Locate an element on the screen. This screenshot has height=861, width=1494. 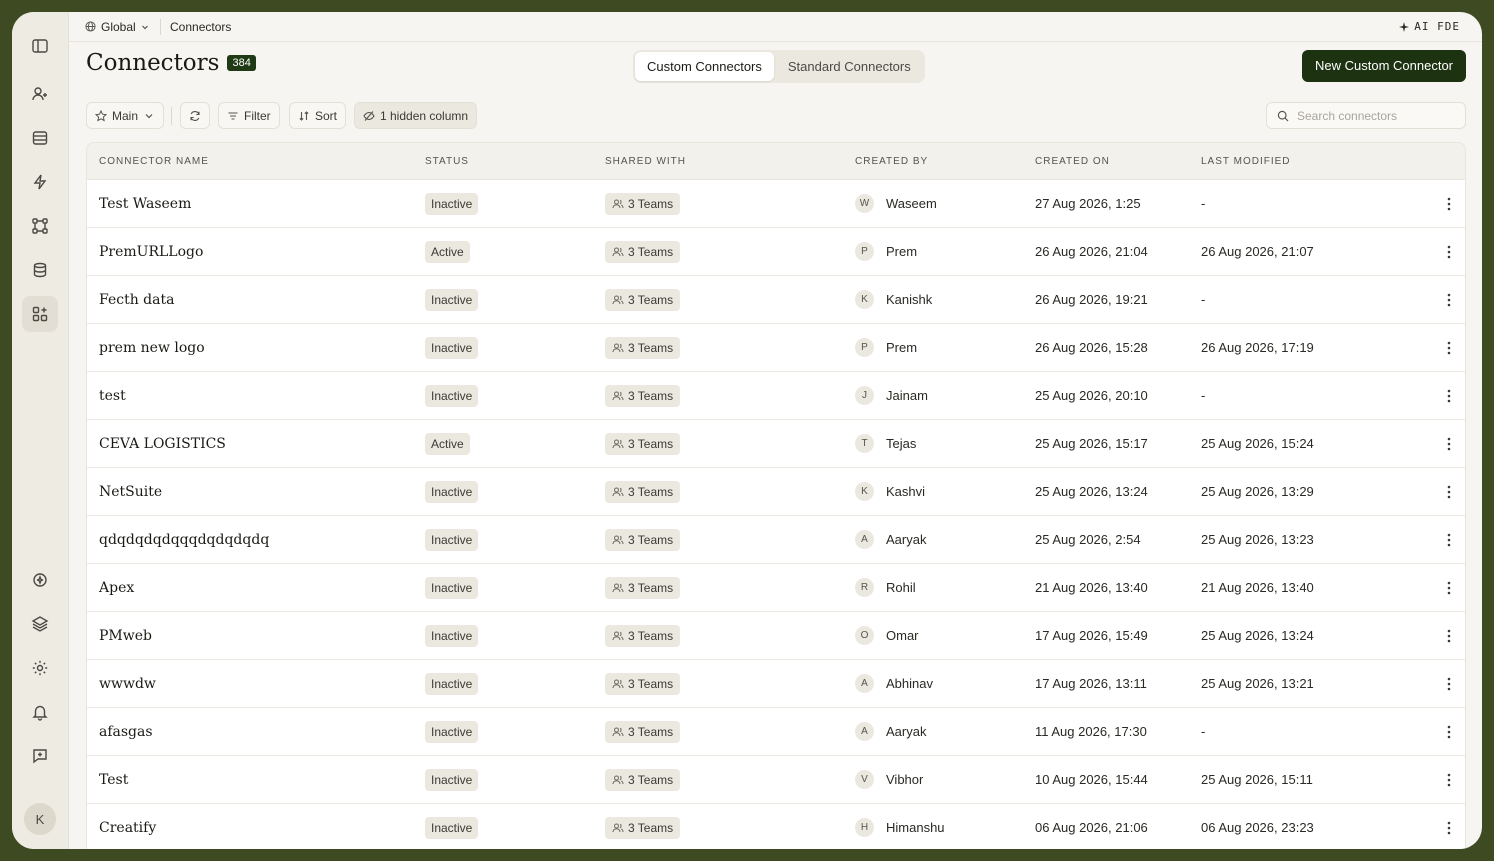
tab-custom-connectors: Custom Connectors is located at coordinates (704, 66).